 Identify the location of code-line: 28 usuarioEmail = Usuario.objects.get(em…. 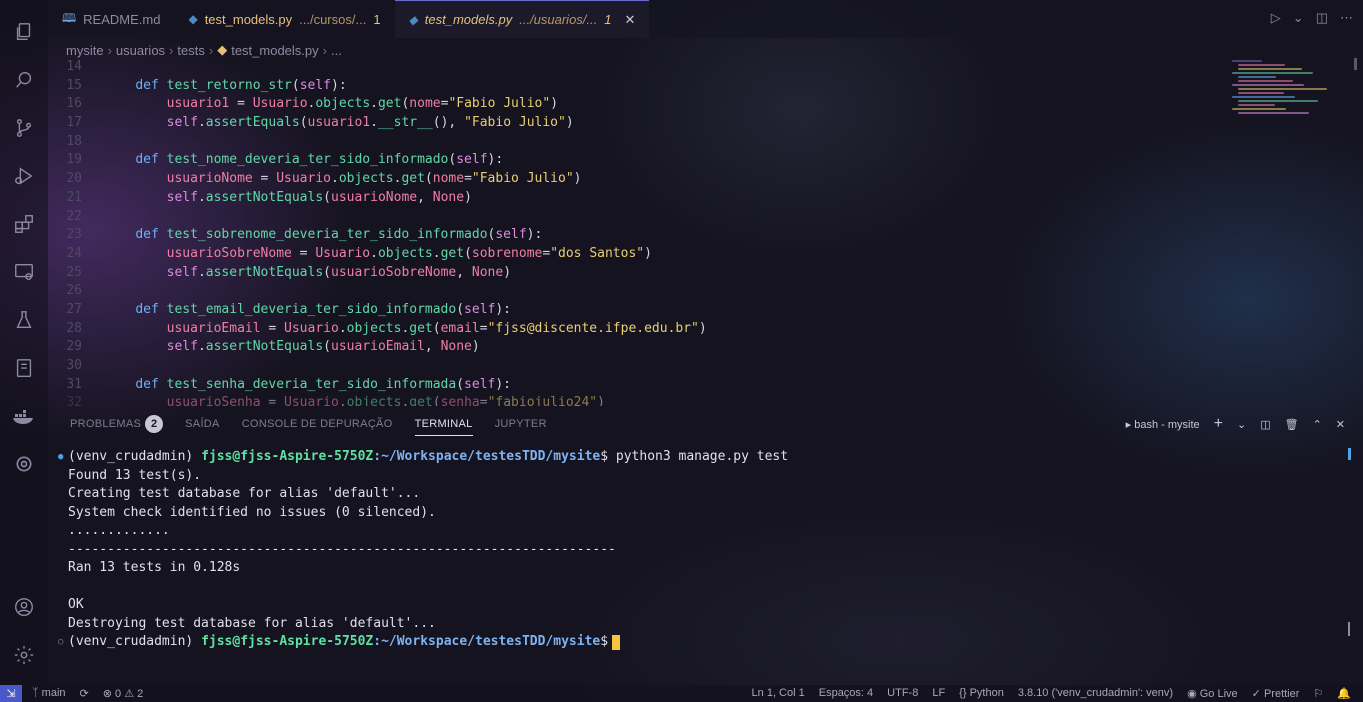
(638, 329).